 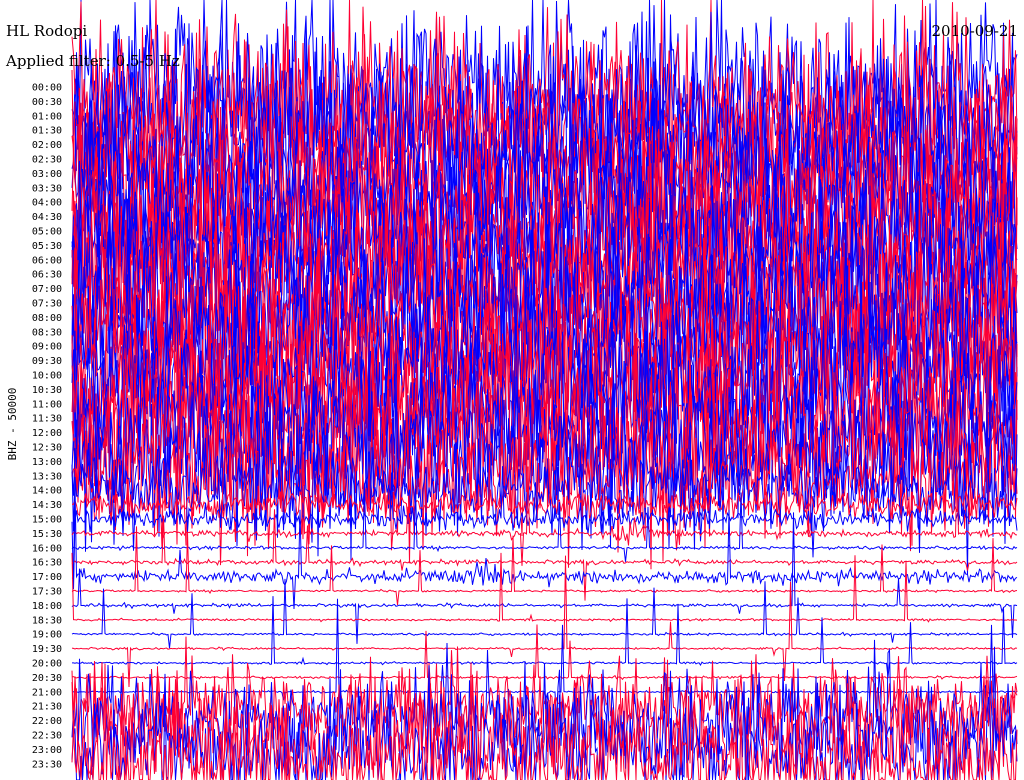 I want to click on time-label: 02:30, so click(x=47, y=160).